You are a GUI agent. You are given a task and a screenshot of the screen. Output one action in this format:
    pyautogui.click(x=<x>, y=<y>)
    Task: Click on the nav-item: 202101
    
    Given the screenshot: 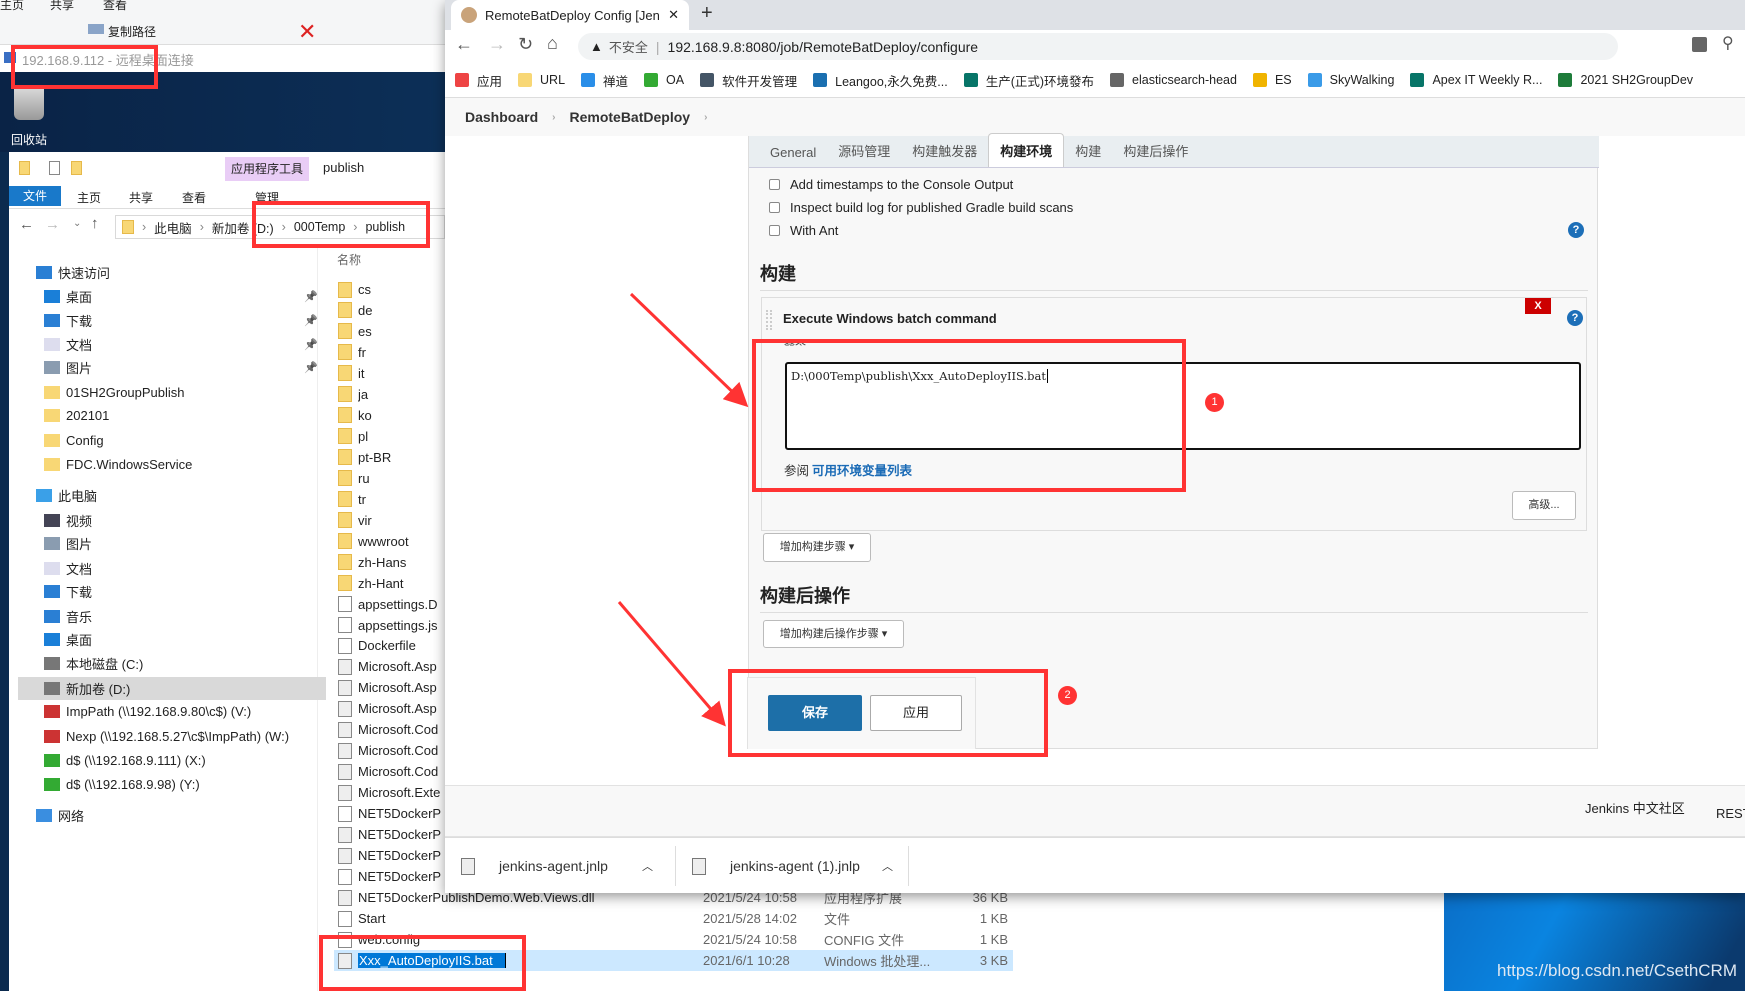 What is the action you would take?
    pyautogui.click(x=172, y=415)
    